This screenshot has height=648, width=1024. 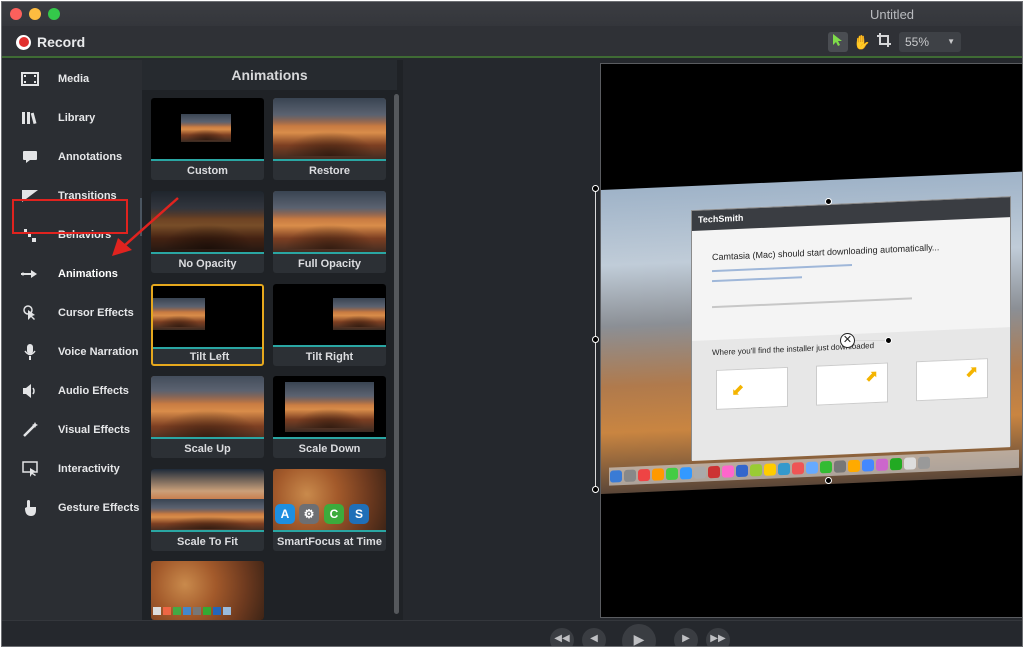 I want to click on sidebar-item-gesture-effects: Gesture Effects, so click(x=72, y=508).